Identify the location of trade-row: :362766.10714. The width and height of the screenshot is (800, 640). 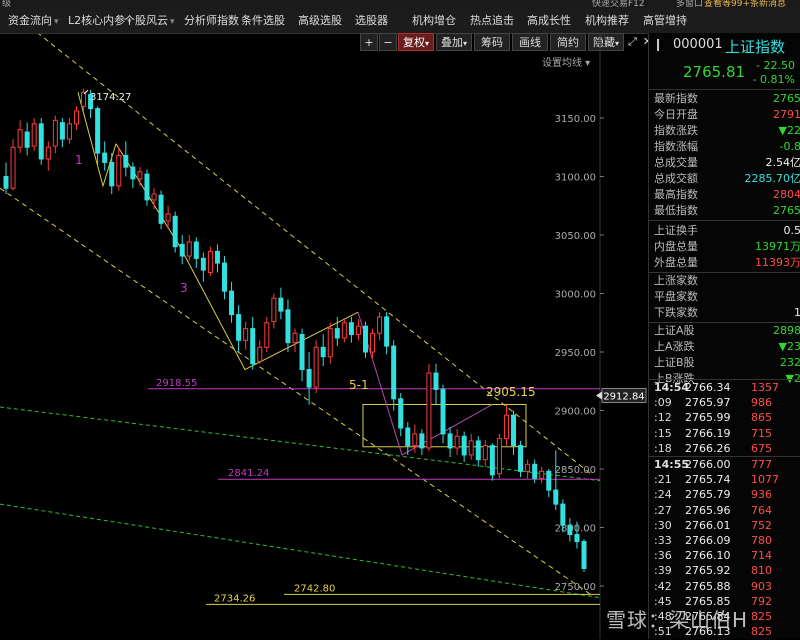
(724, 556).